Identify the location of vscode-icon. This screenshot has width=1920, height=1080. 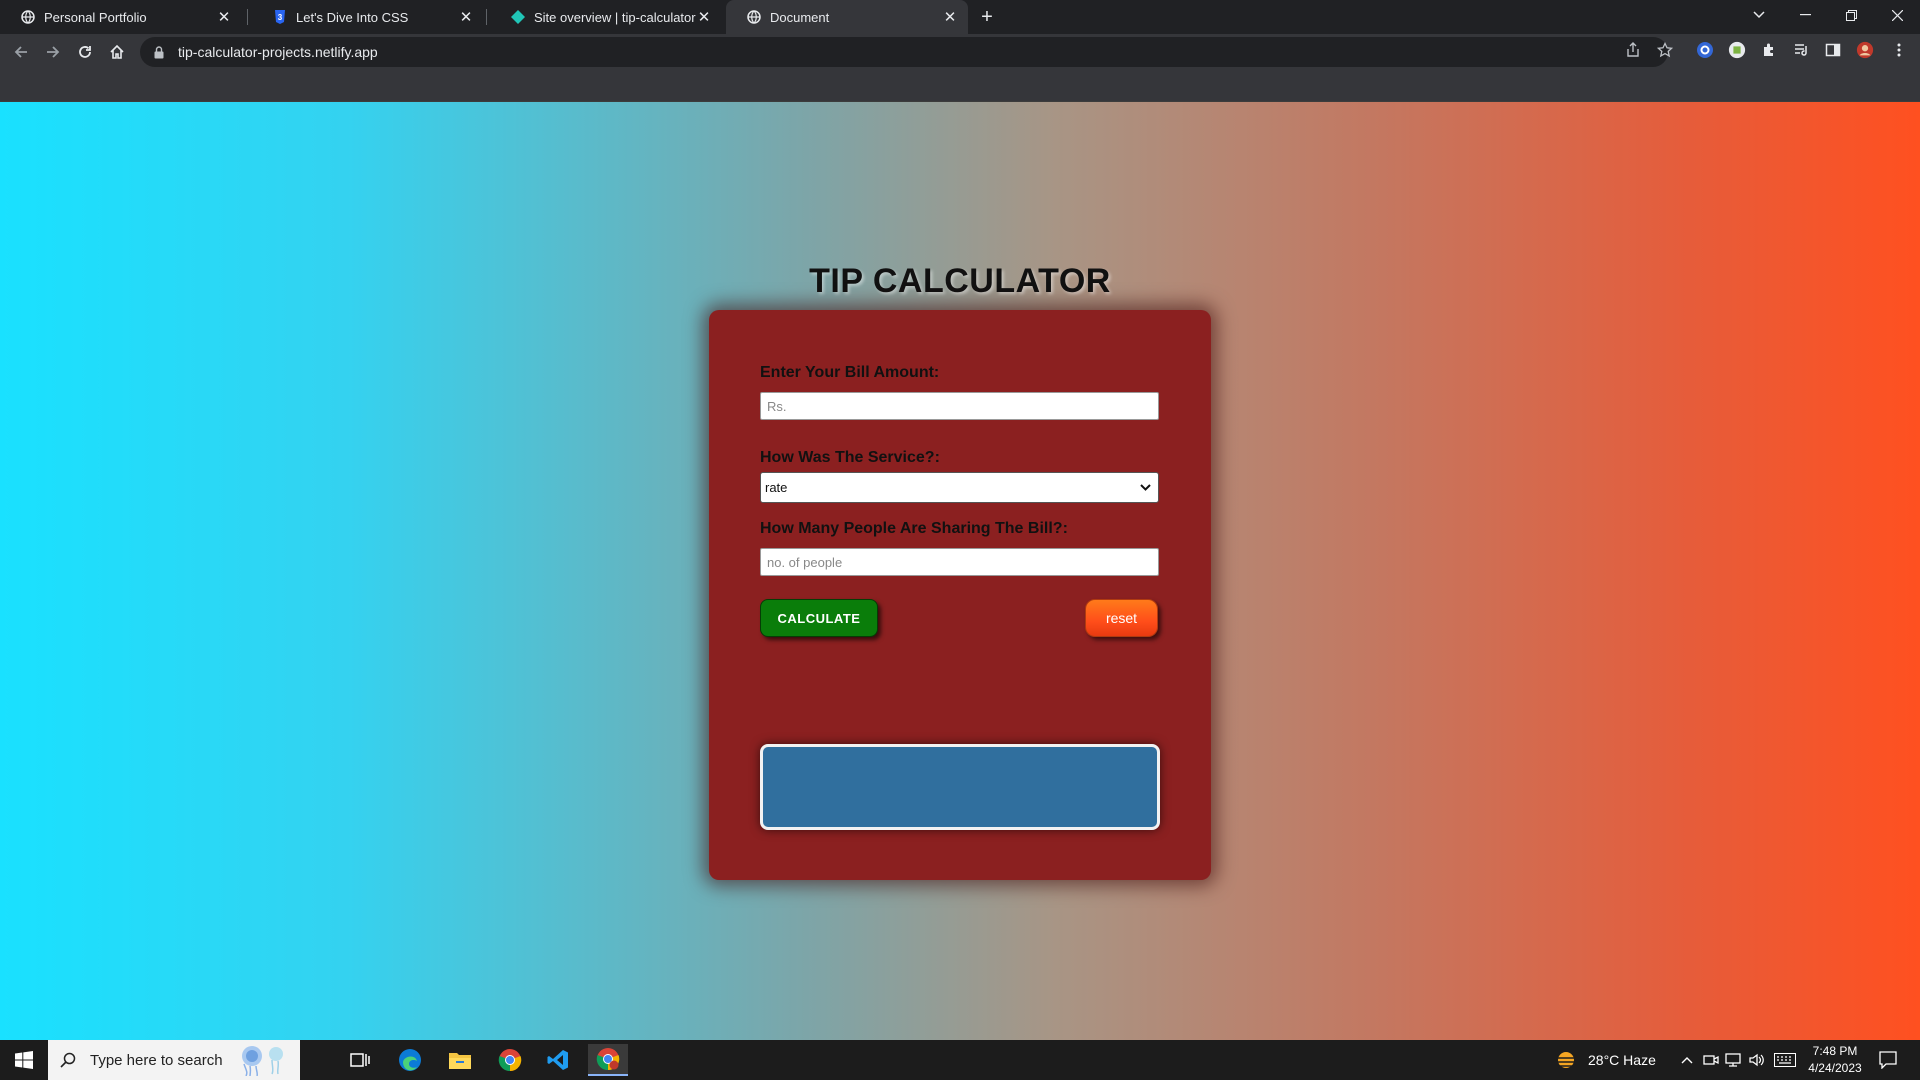
(558, 1060).